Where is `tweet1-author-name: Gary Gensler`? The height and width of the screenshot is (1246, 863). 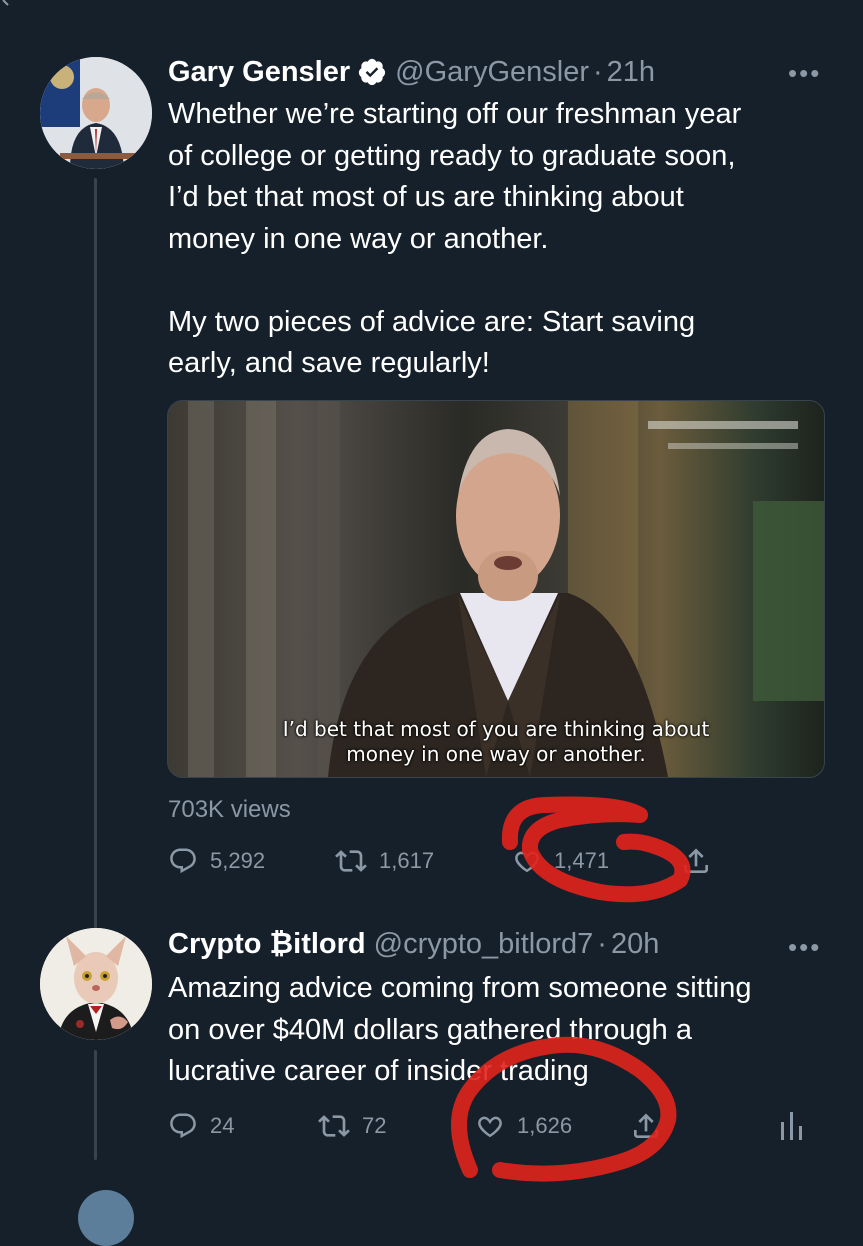
tweet1-author-name: Gary Gensler is located at coordinates (259, 72).